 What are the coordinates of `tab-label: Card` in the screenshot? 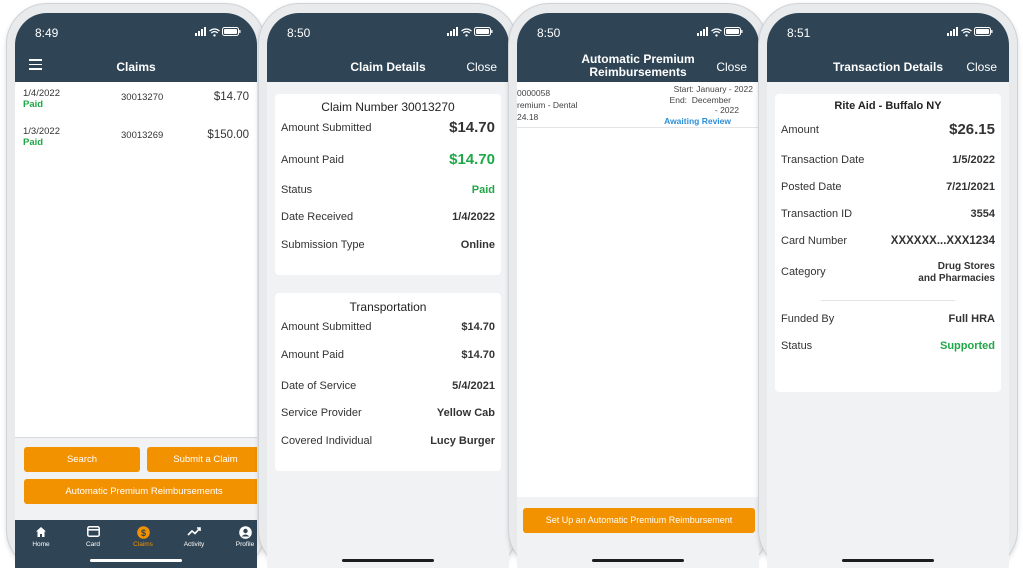 It's located at (93, 544).